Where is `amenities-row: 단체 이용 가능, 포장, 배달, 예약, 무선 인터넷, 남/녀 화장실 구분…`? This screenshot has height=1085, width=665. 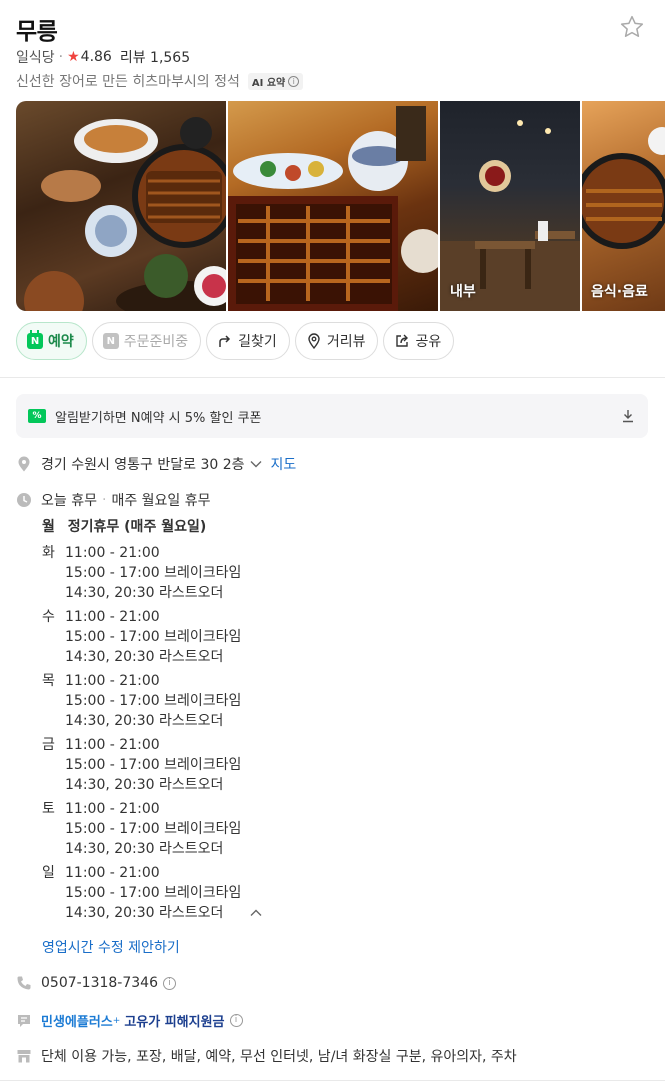
amenities-row: 단체 이용 가능, 포장, 배달, 예약, 무선 인터넷, 남/녀 화장실 구분… is located at coordinates (266, 1056).